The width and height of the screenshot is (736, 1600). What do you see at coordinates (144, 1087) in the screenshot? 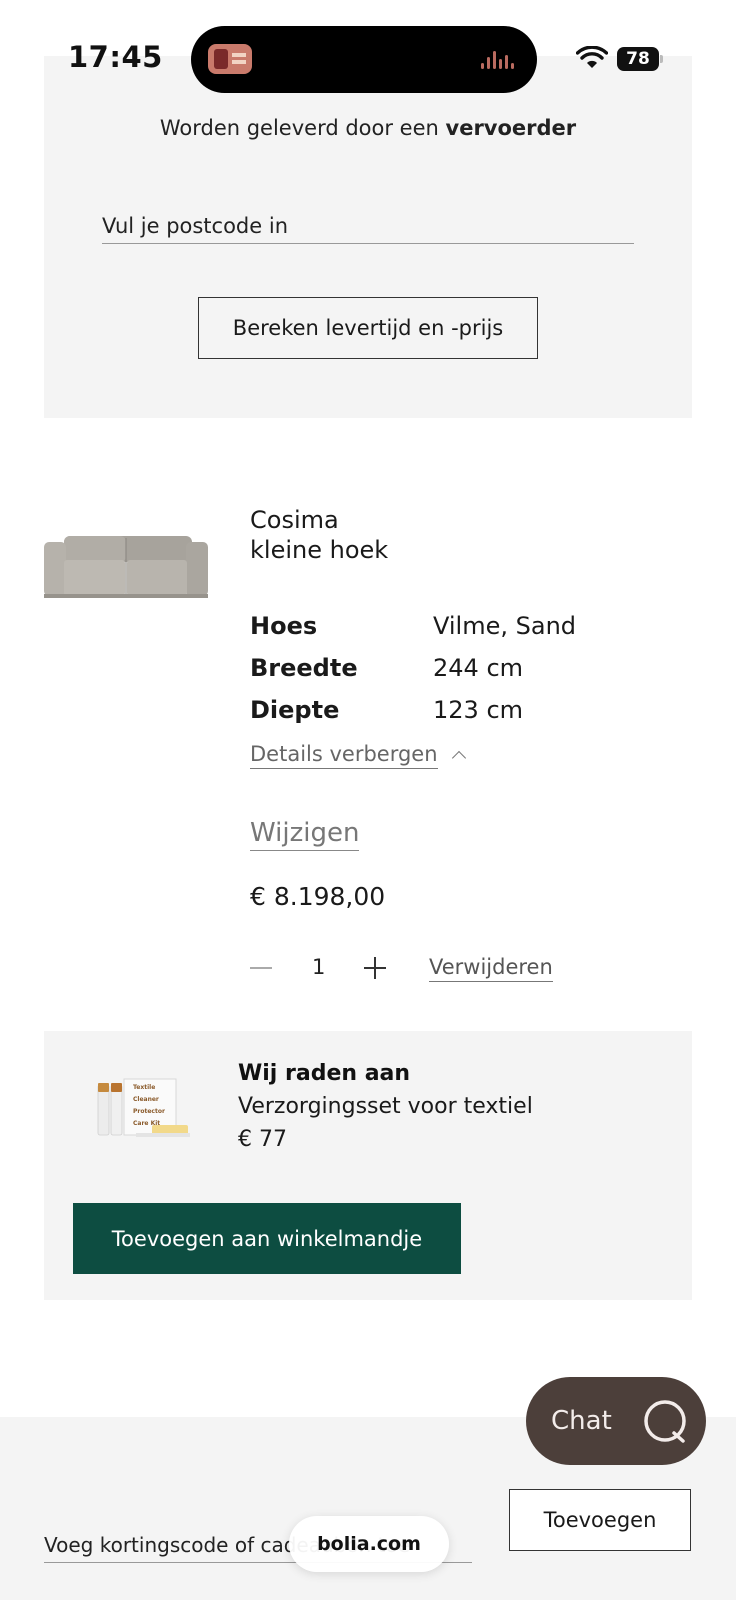
I see `svg-text: Textile` at bounding box center [144, 1087].